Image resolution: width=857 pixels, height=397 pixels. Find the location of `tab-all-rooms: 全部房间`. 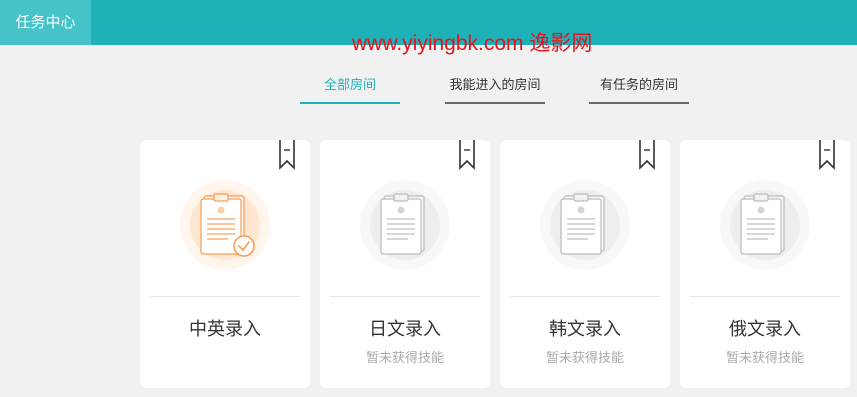

tab-all-rooms: 全部房间 is located at coordinates (350, 87).